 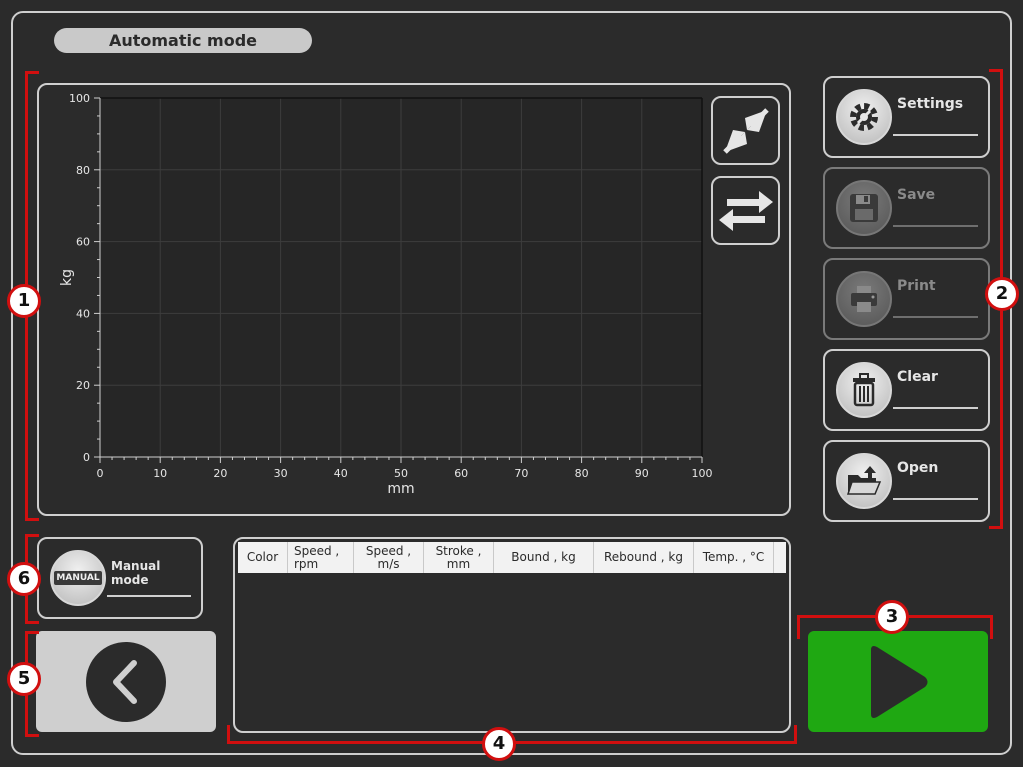 What do you see at coordinates (149, 596) in the screenshot?
I see `manual-underline` at bounding box center [149, 596].